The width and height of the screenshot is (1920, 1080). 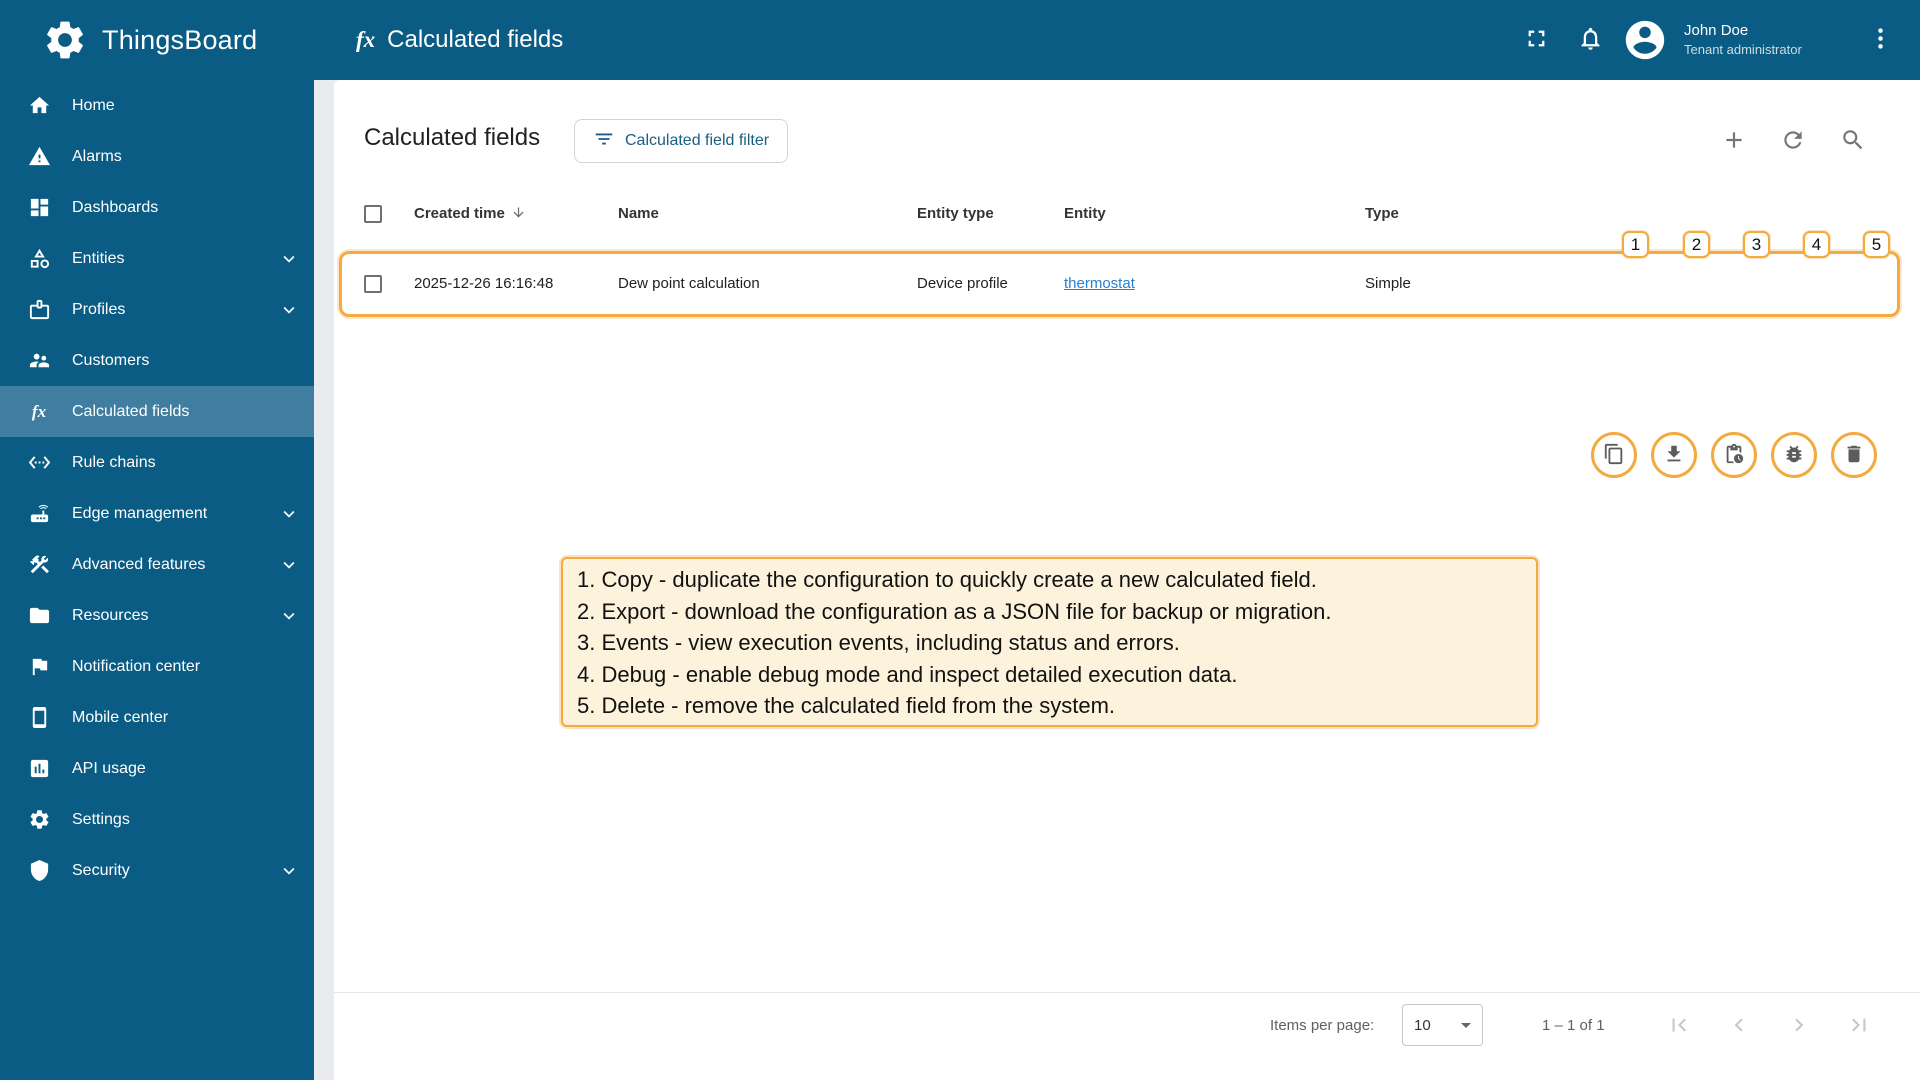 I want to click on copy-icon, so click(x=1614, y=455).